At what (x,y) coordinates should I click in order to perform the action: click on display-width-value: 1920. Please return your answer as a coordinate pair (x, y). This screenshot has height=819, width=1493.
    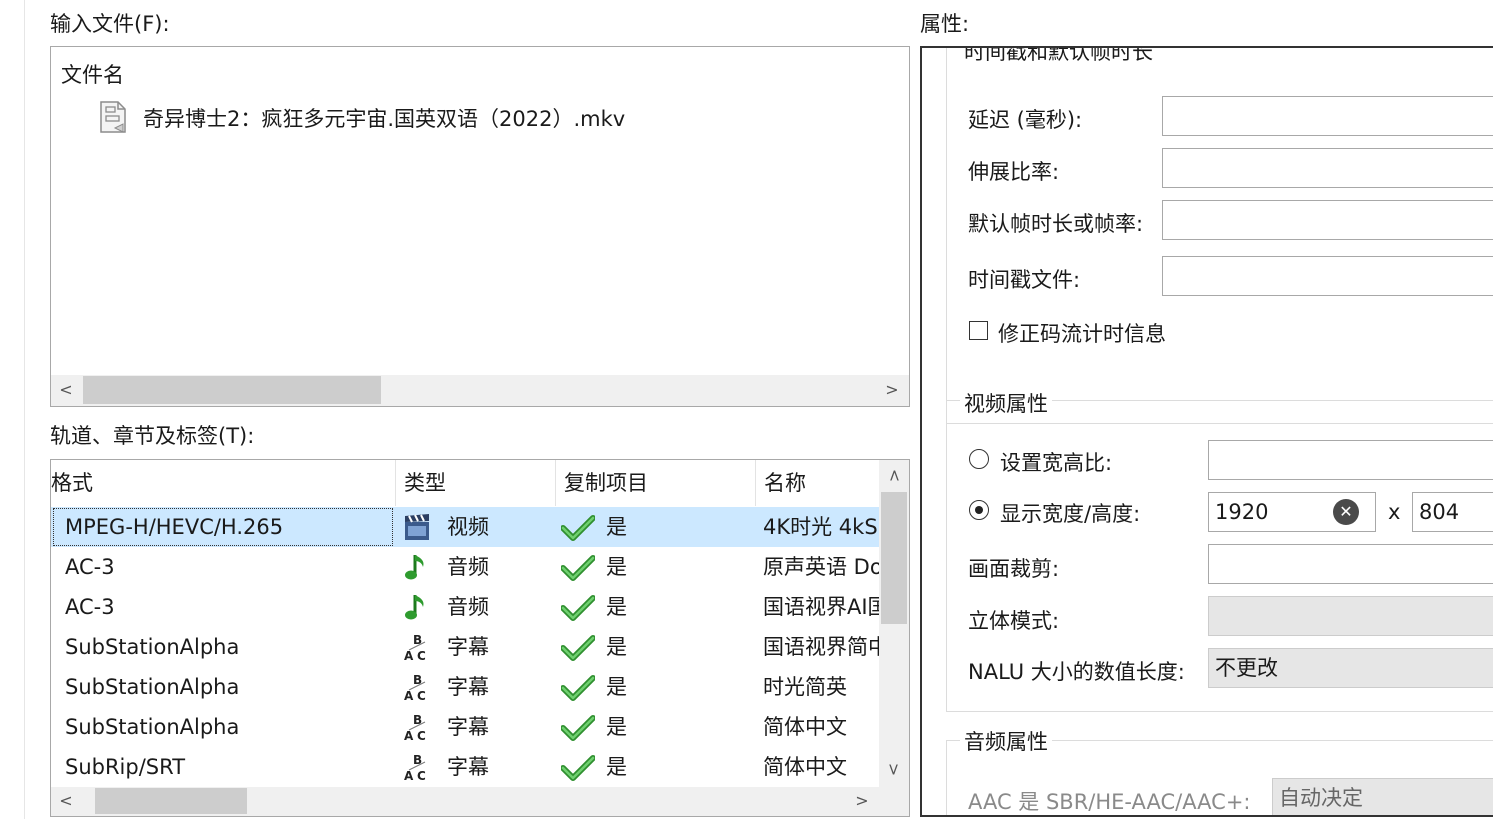
    Looking at the image, I should click on (1242, 512).